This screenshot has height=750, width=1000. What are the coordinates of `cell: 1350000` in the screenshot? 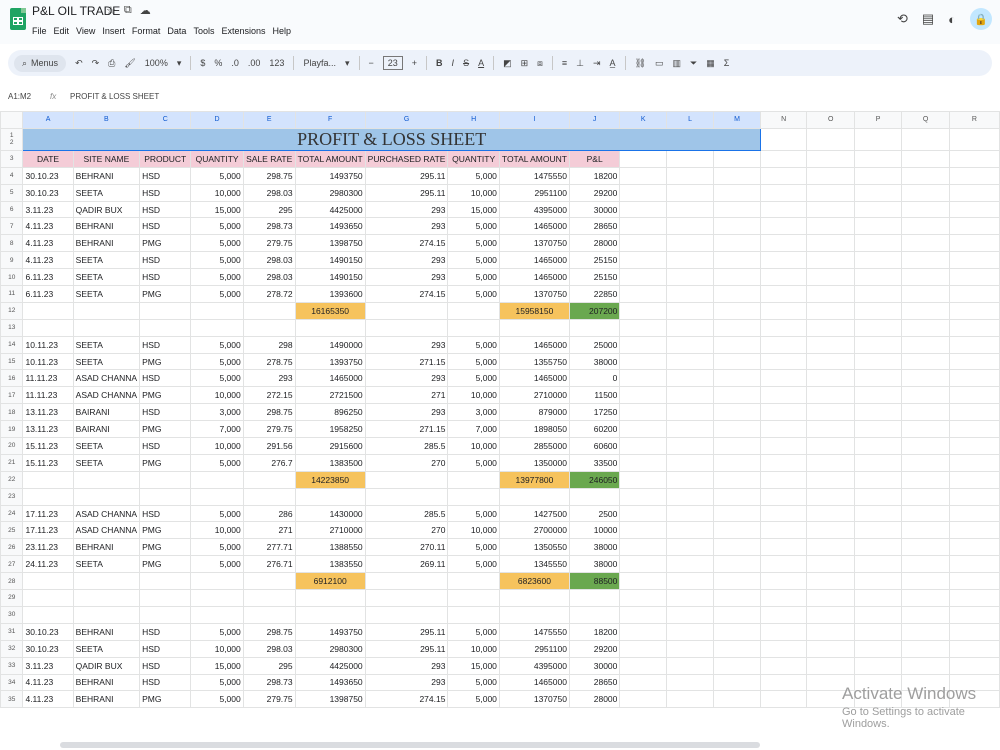 It's located at (534, 462).